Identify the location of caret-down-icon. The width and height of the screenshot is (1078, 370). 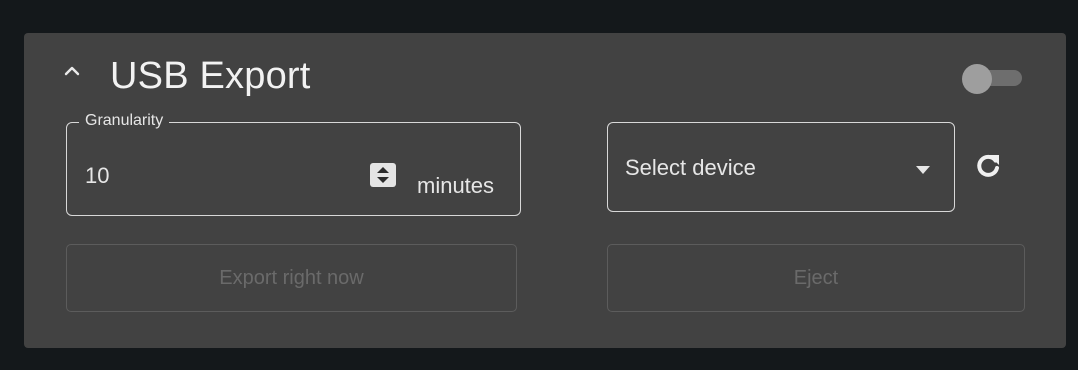
(923, 168).